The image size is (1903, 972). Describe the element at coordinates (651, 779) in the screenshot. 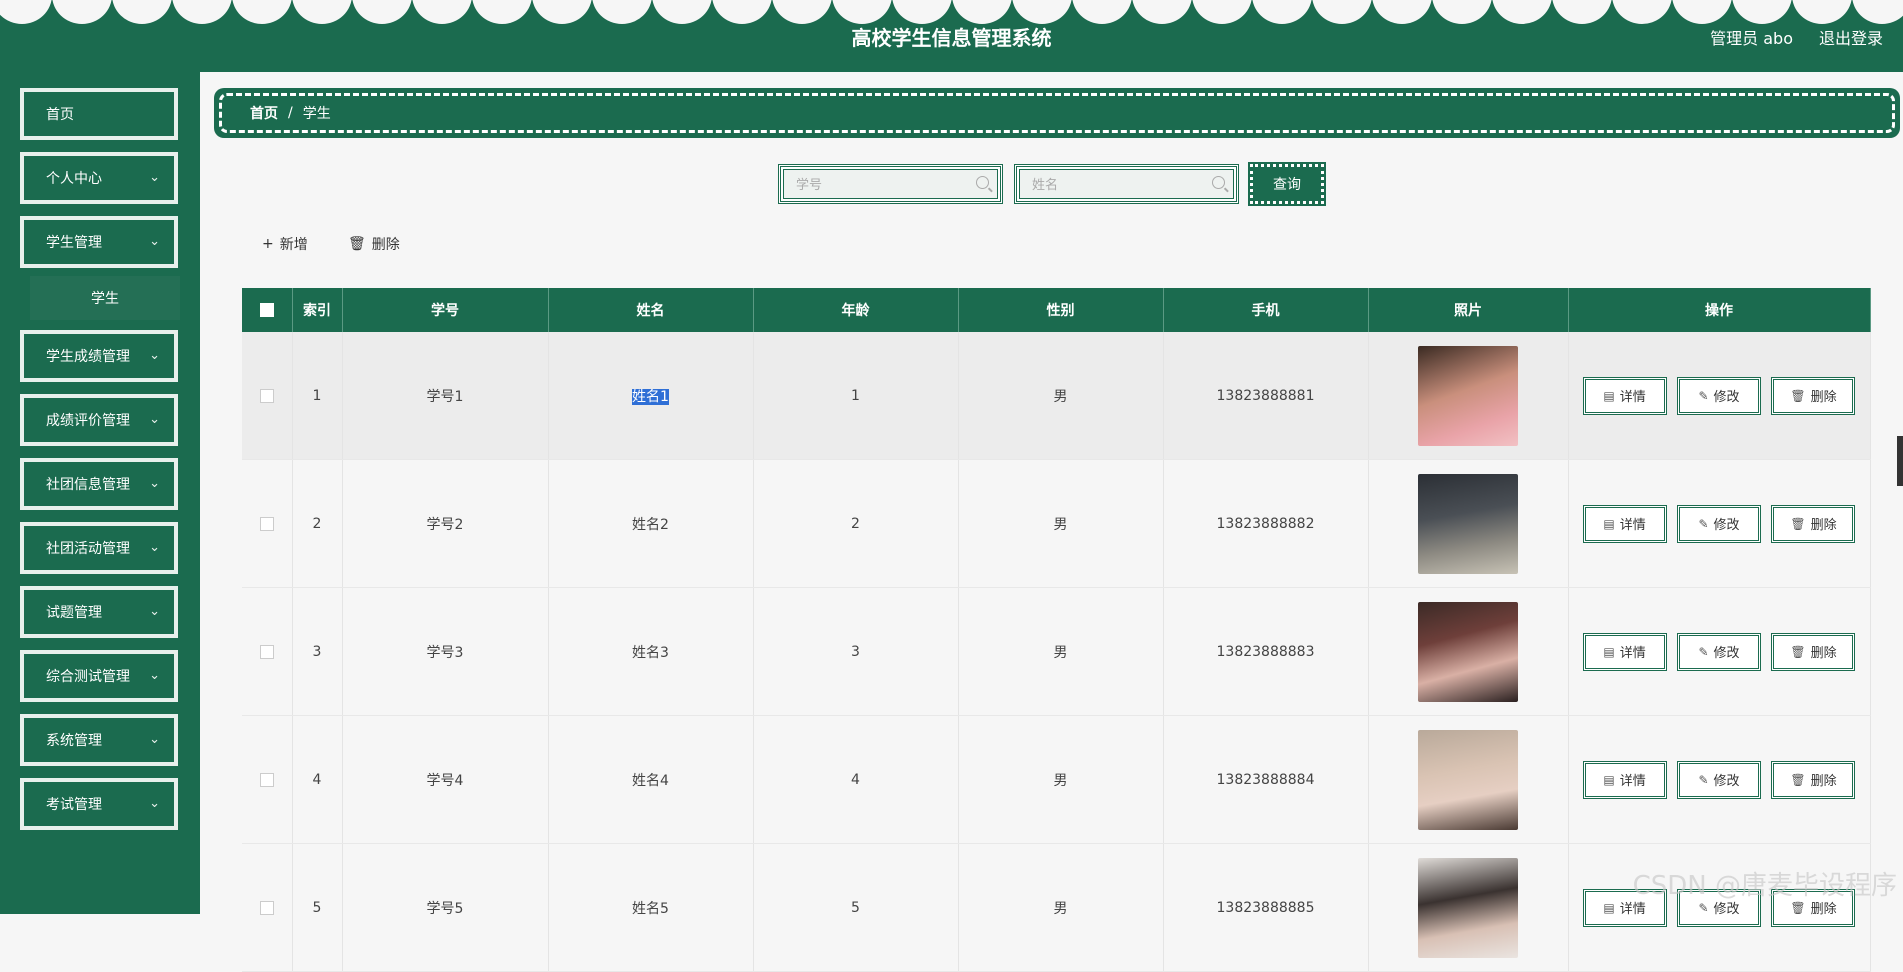

I see `cell-name: 姓名4` at that location.